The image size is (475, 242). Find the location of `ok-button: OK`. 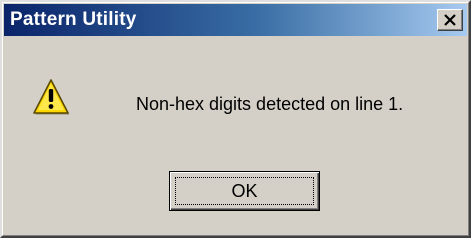

ok-button: OK is located at coordinates (244, 191).